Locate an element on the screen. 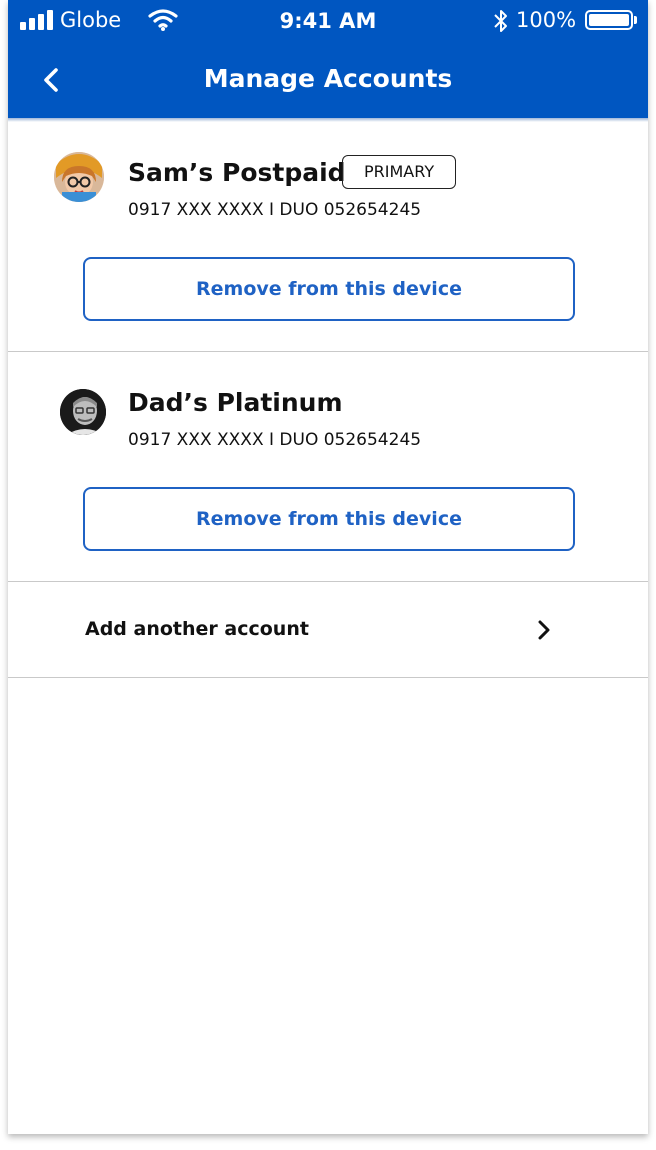 The image size is (656, 1150). primary-badge: PRIMARY is located at coordinates (399, 172).